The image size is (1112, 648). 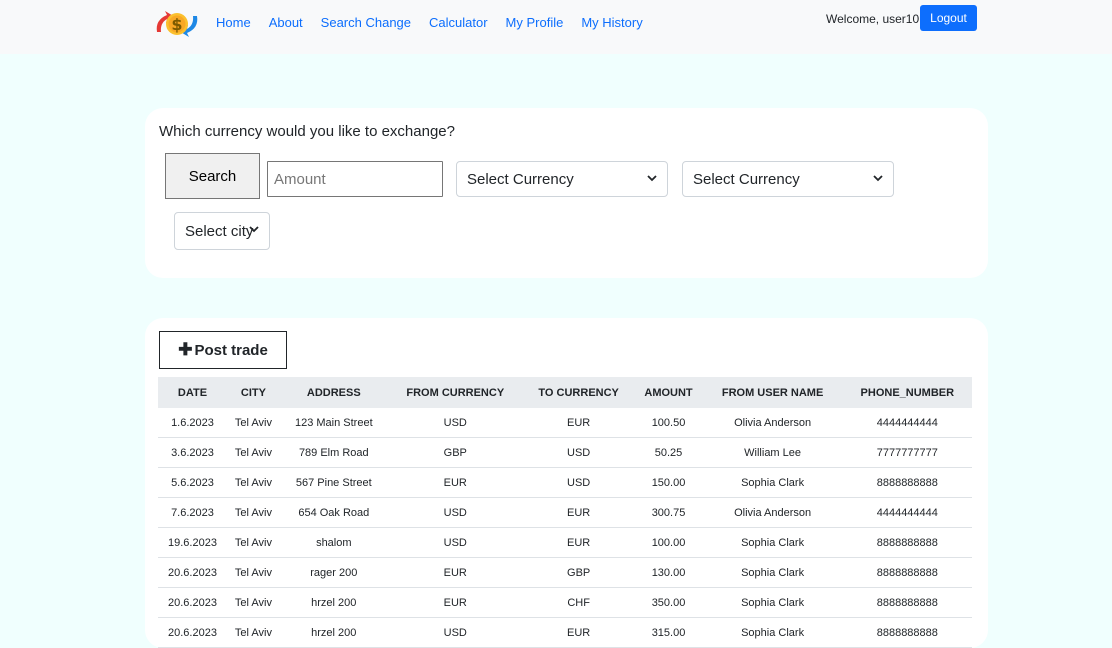 I want to click on table-cell: 300.75, so click(x=668, y=512).